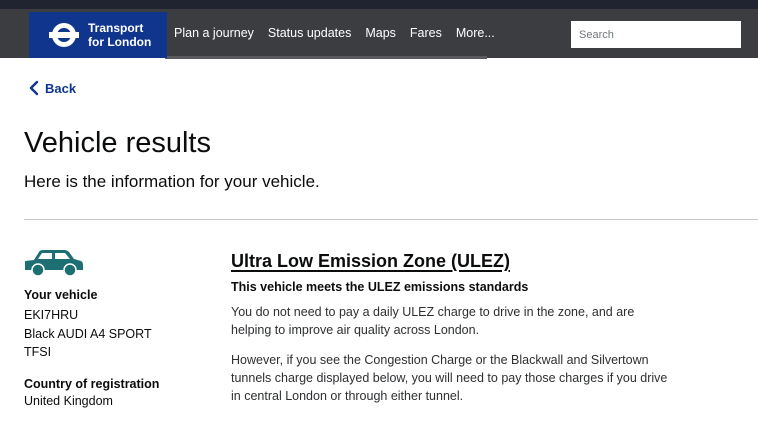 Image resolution: width=758 pixels, height=422 pixels. I want to click on nav-underline, so click(326, 57).